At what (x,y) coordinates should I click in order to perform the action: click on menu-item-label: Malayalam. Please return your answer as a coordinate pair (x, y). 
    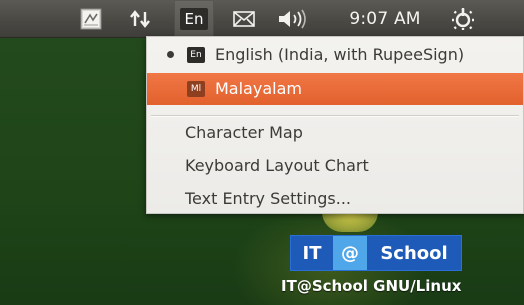
    Looking at the image, I should click on (258, 88).